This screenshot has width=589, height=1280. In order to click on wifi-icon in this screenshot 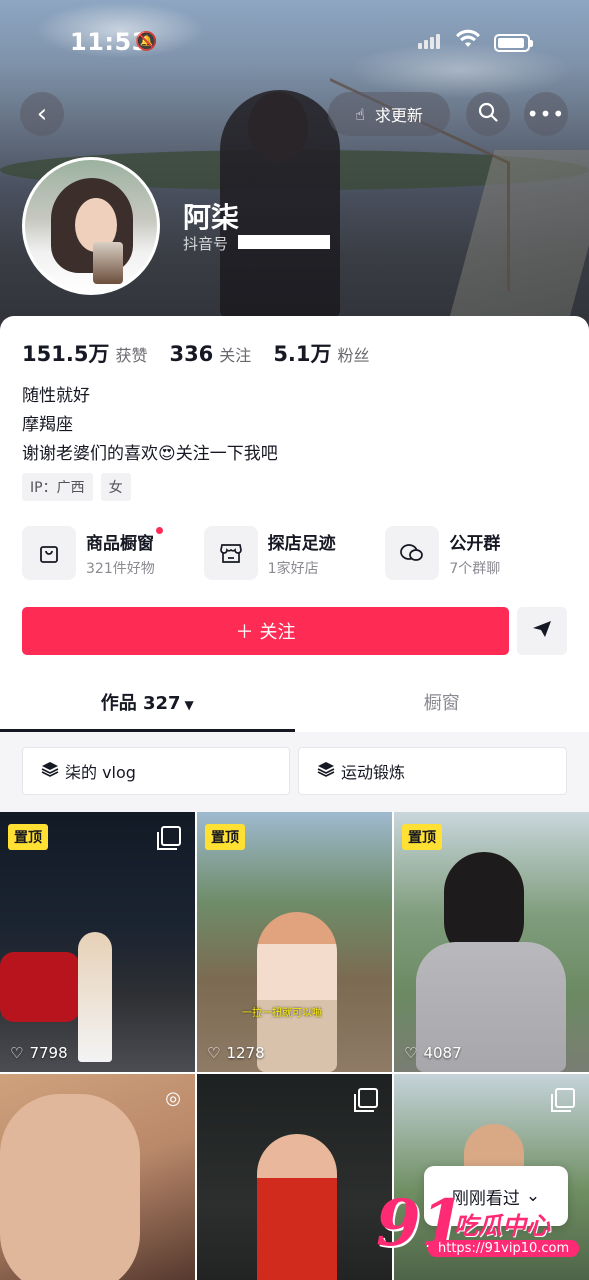, I will do `click(468, 42)`.